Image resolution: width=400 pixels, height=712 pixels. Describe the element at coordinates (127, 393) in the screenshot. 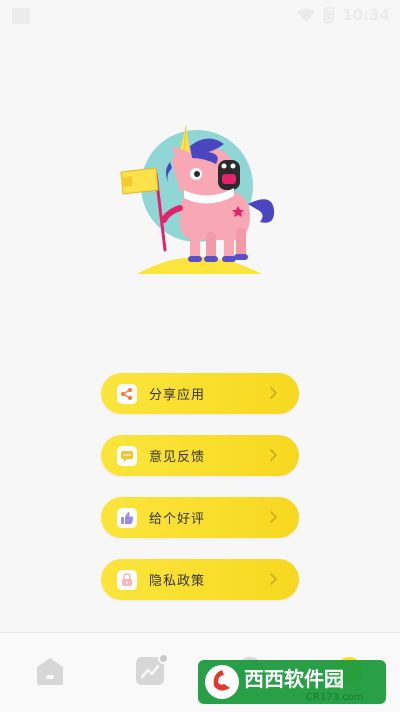

I see `share-icon` at that location.